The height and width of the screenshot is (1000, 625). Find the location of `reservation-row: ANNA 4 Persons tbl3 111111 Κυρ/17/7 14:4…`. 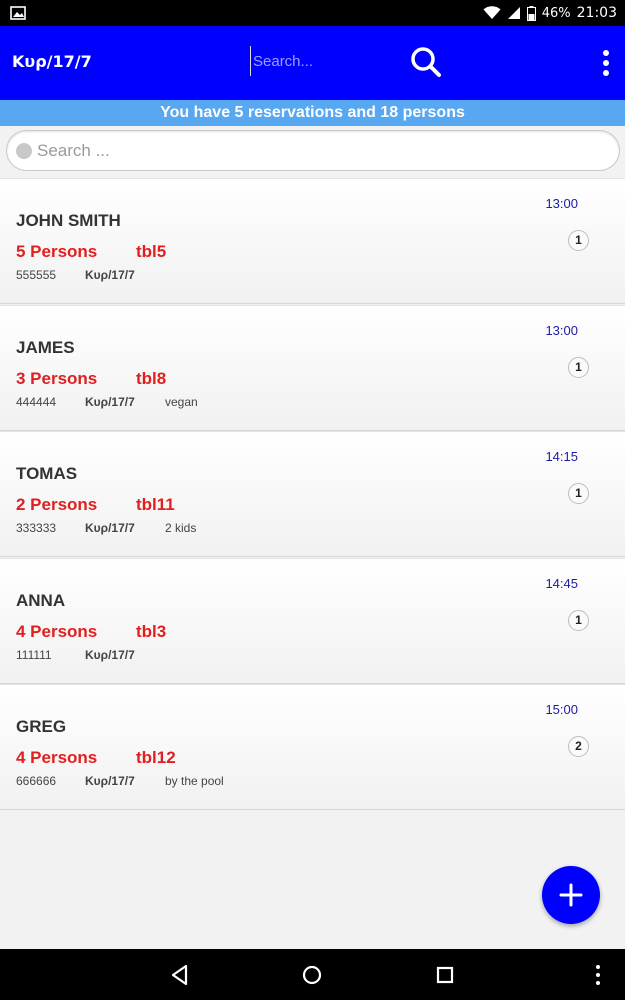

reservation-row: ANNA 4 Persons tbl3 111111 Κυρ/17/7 14:4… is located at coordinates (312, 620).